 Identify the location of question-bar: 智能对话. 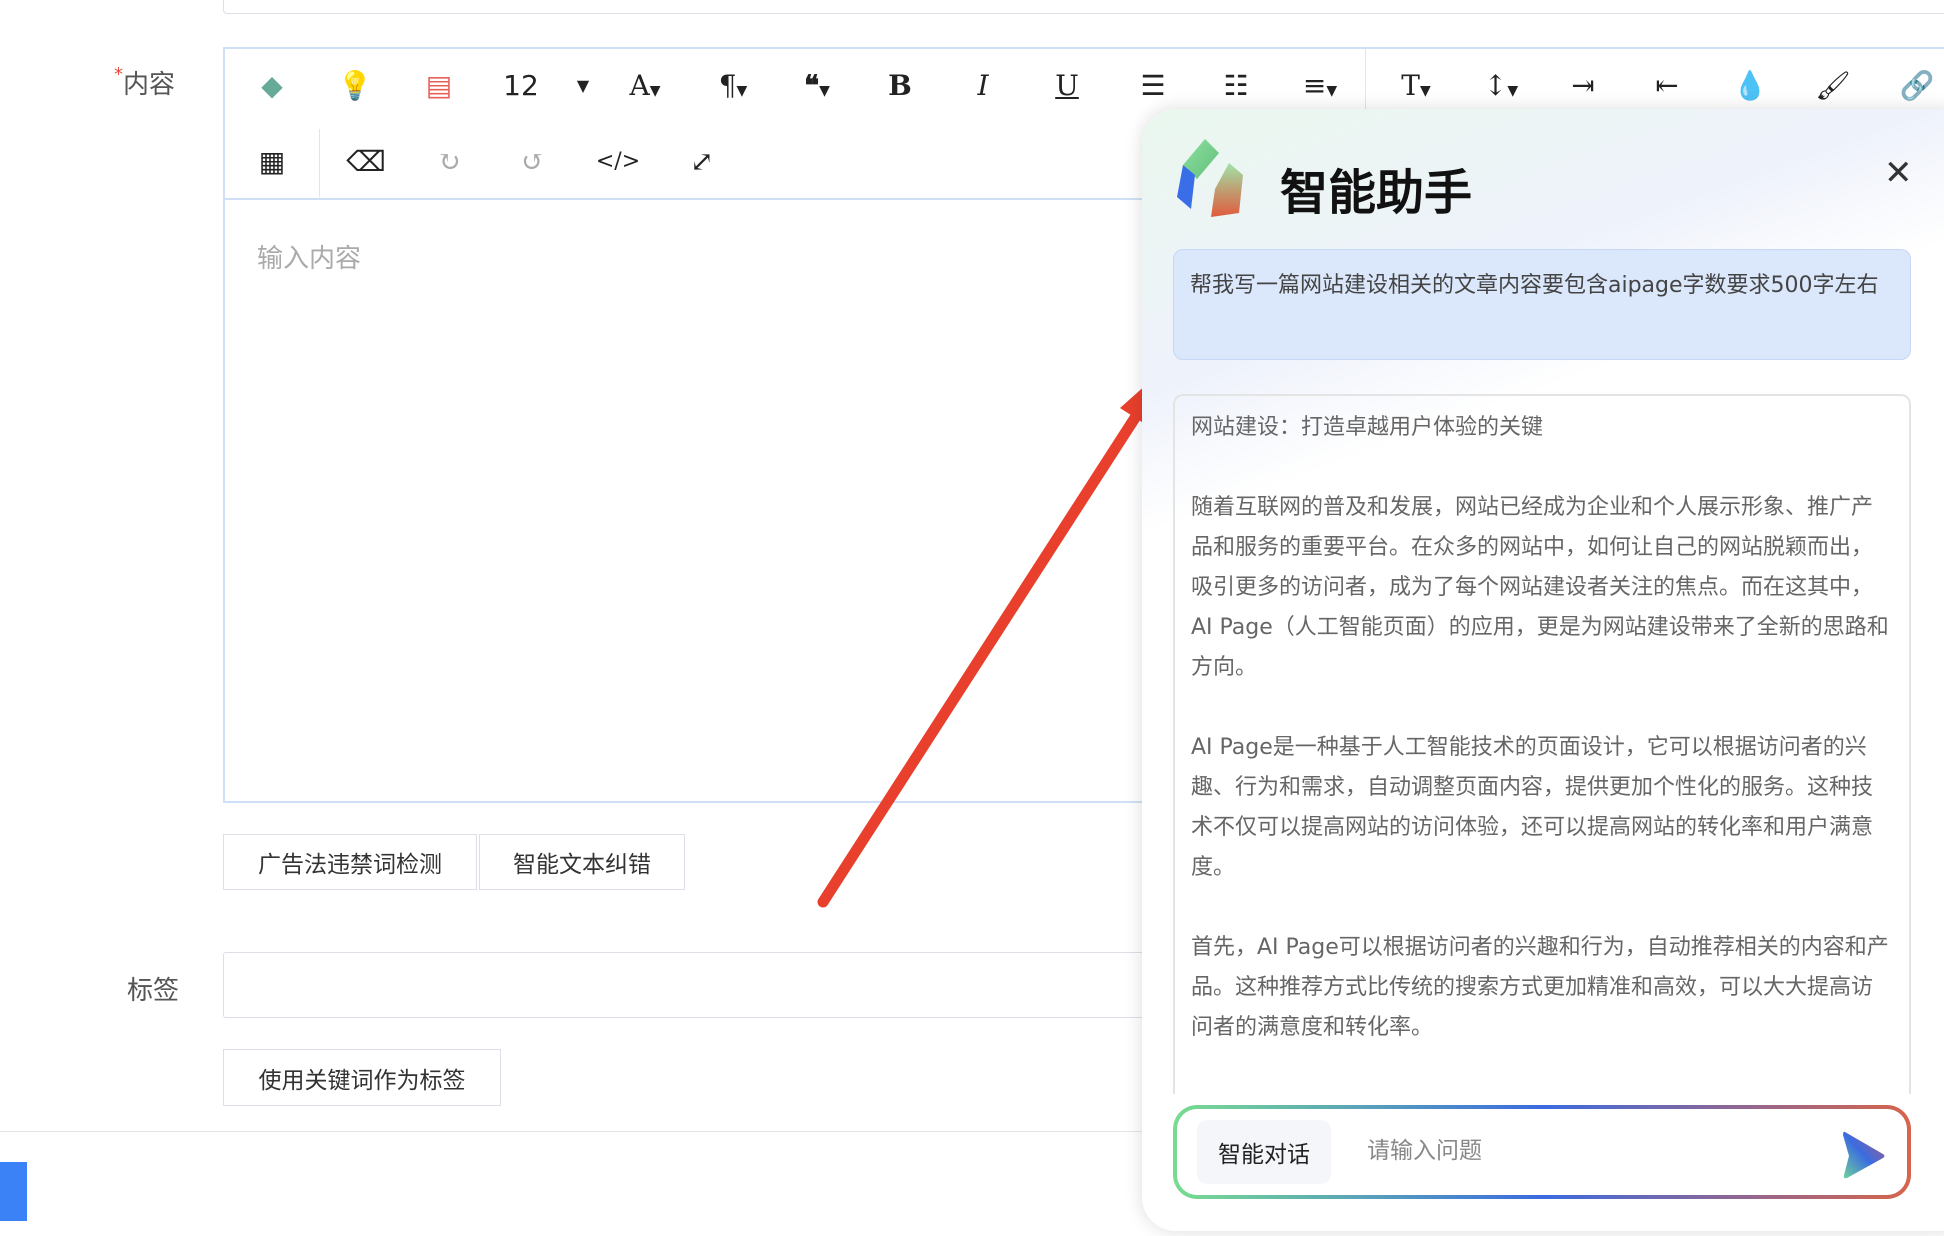
(1542, 1152).